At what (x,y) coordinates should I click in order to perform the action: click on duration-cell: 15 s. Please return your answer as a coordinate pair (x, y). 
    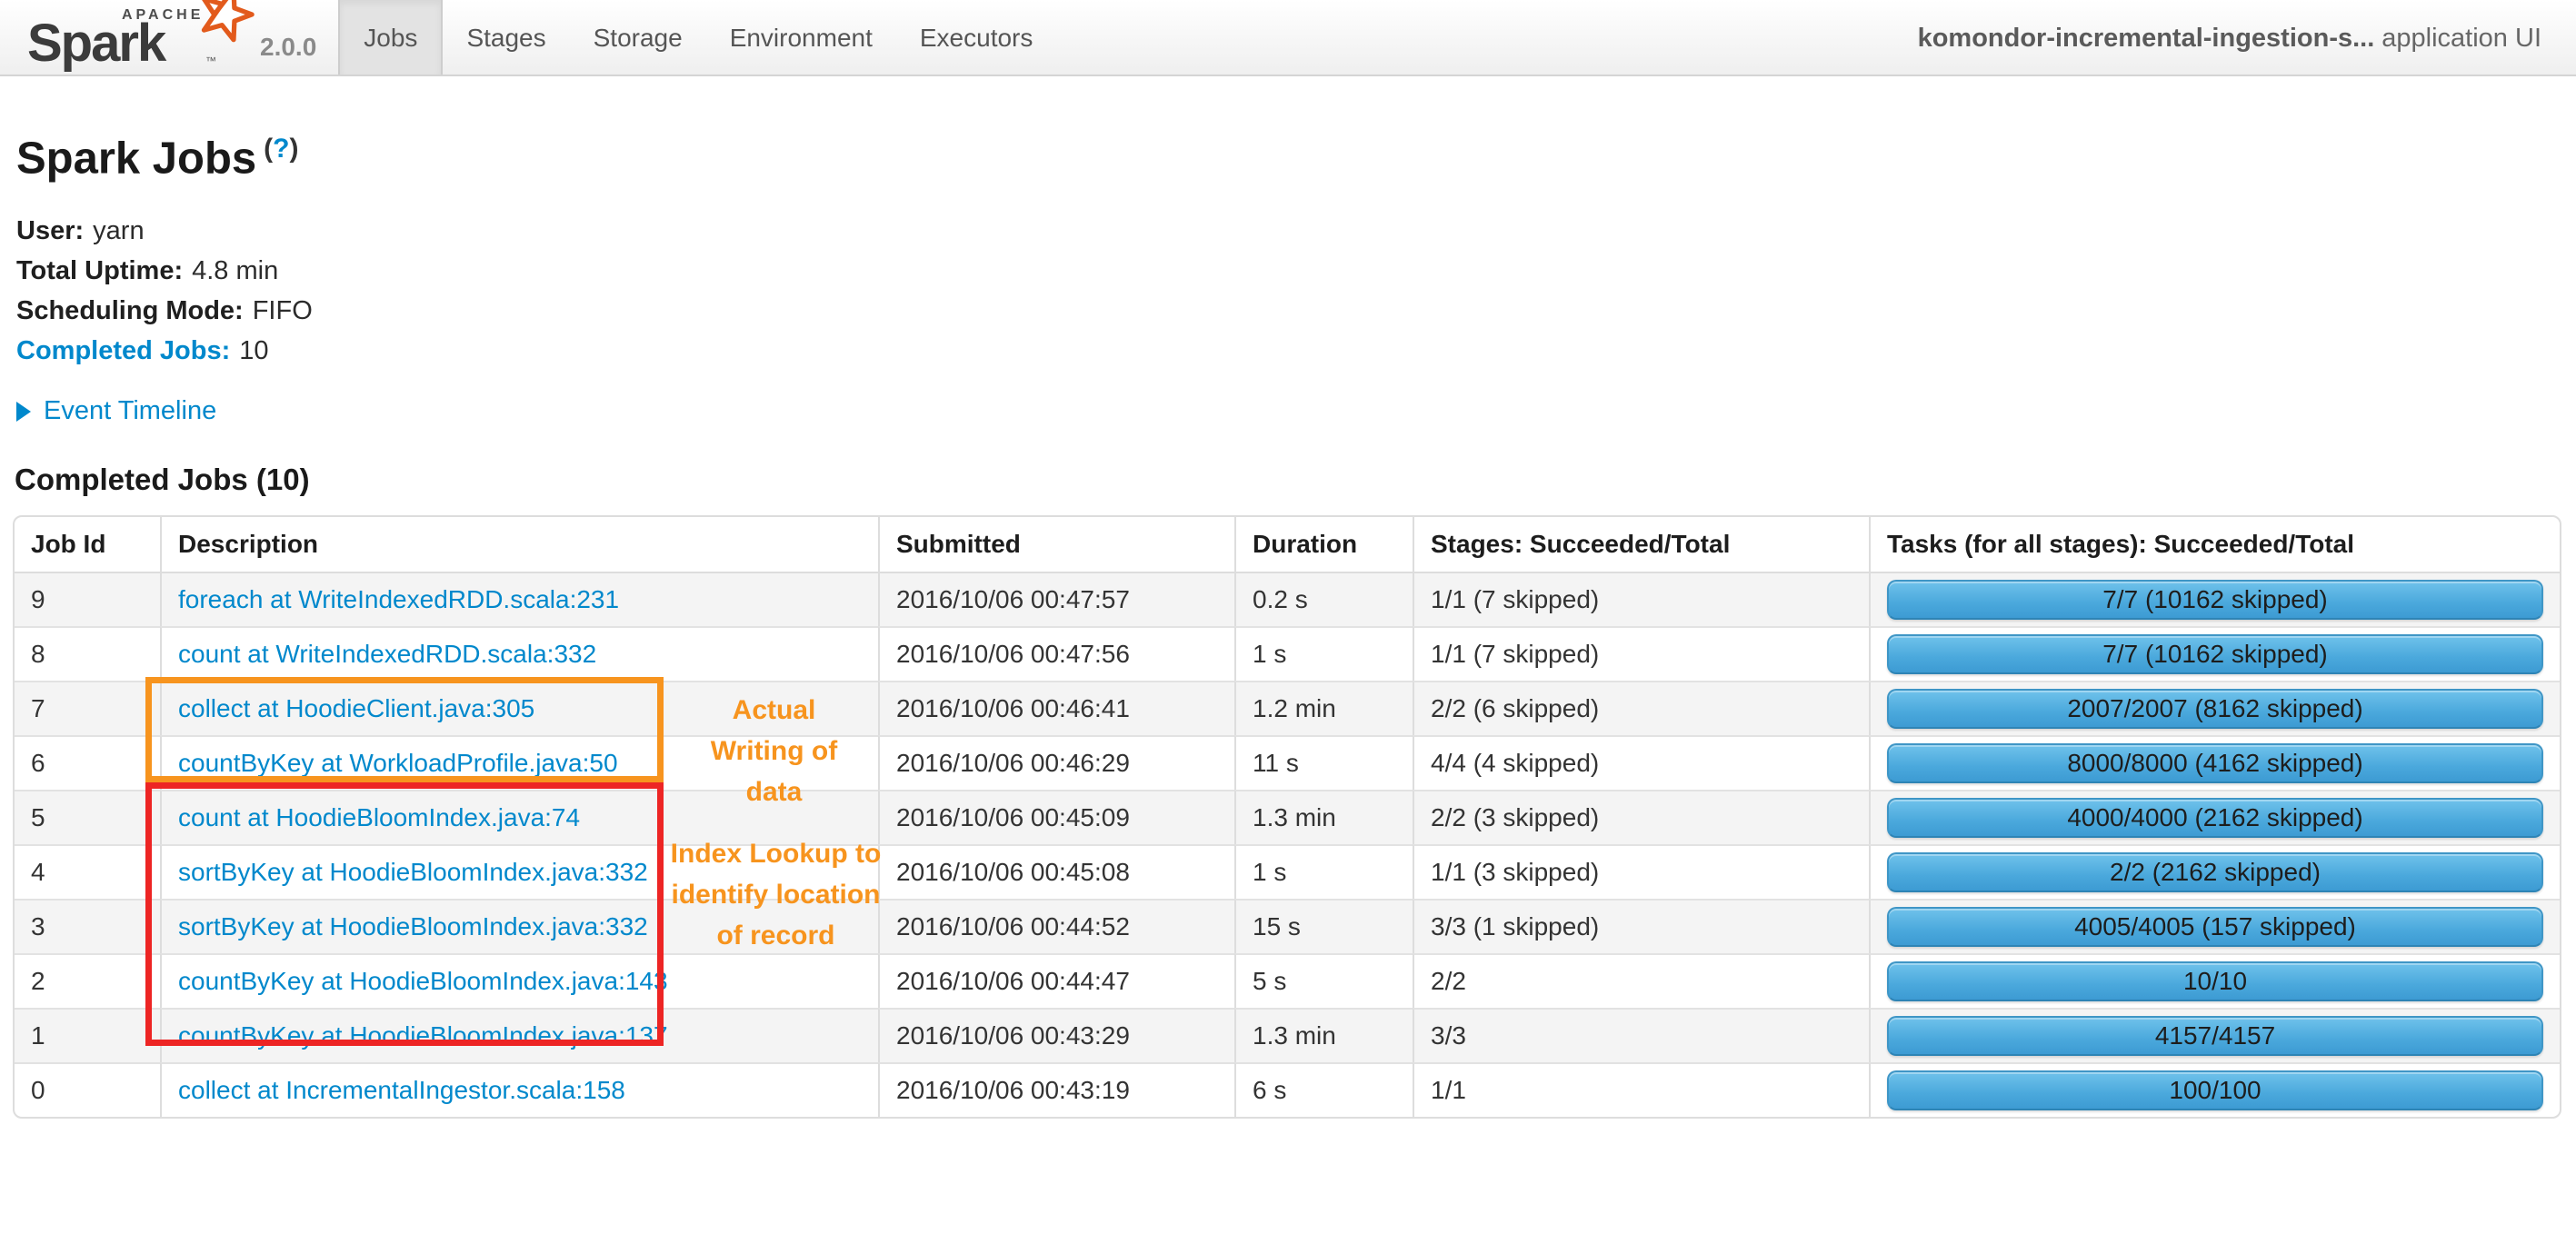
    Looking at the image, I should click on (1323, 926).